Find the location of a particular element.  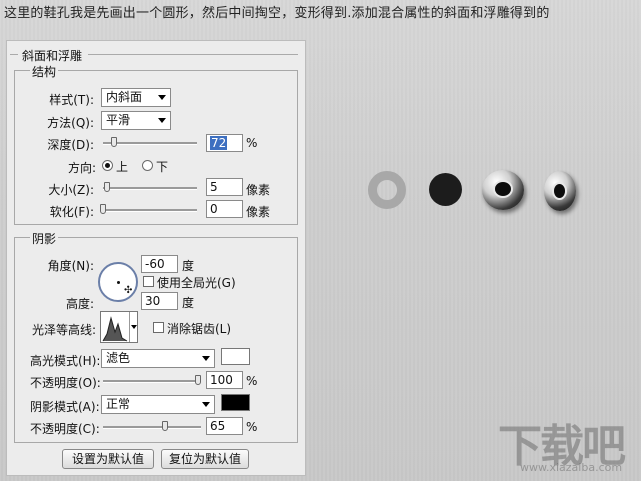

shadow-opacity-unit: % is located at coordinates (252, 427).